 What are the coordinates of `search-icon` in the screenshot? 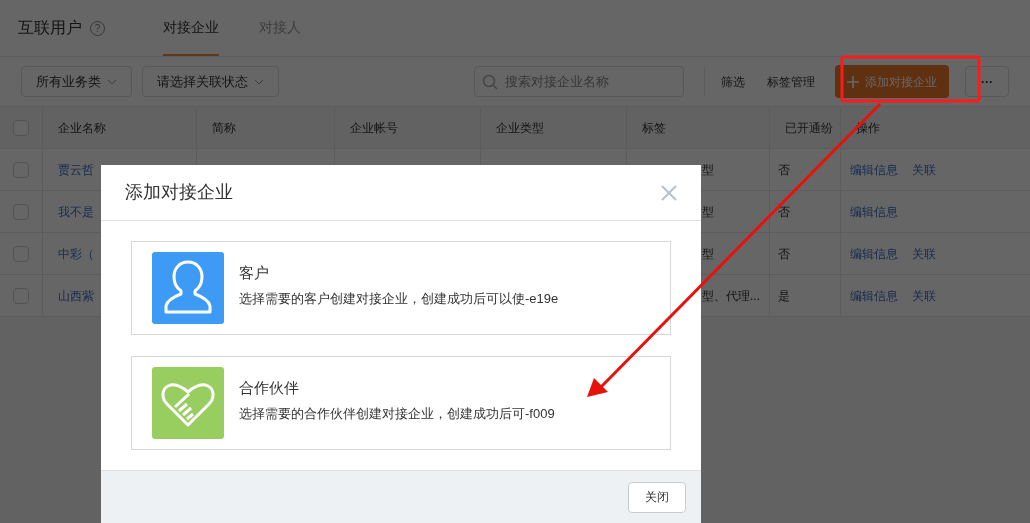 It's located at (490, 82).